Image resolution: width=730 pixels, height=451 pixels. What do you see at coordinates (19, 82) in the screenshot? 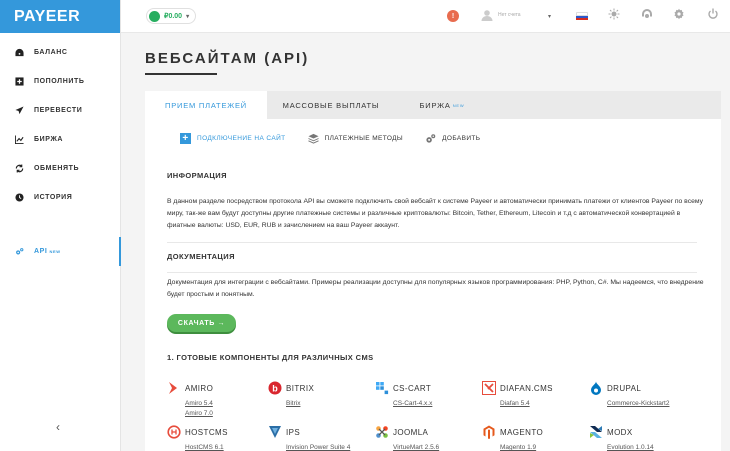
I see `plus-square-icon` at bounding box center [19, 82].